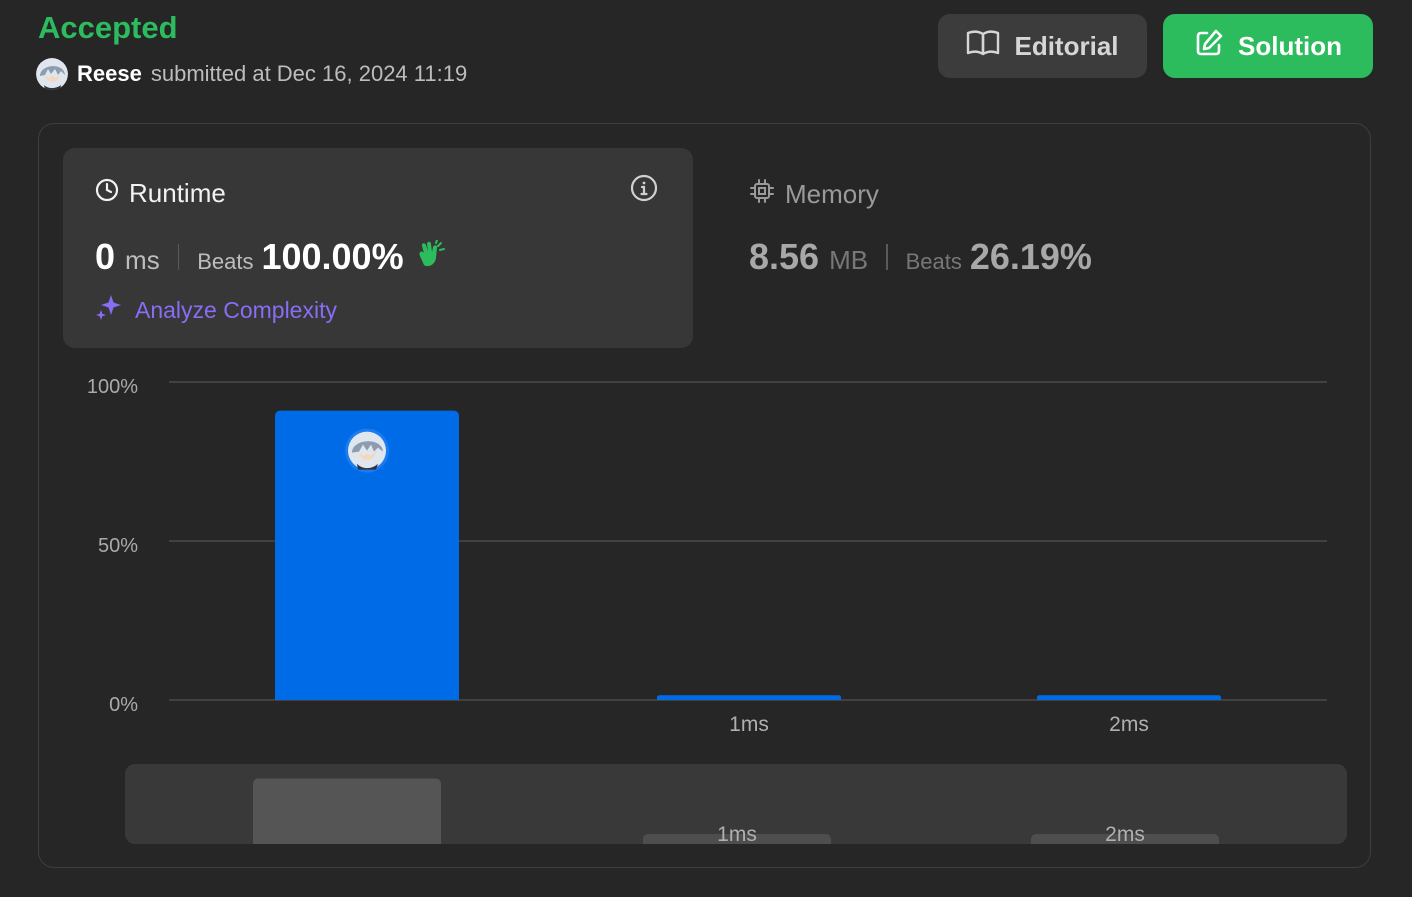  I want to click on x-tick-label: 2ms, so click(1129, 724).